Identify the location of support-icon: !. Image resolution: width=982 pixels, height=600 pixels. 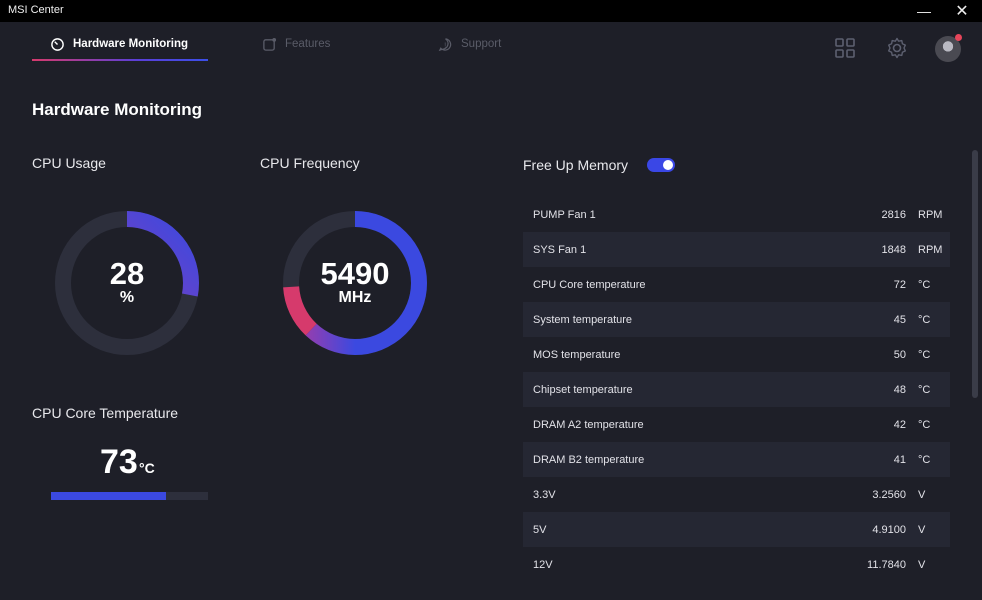
(445, 44).